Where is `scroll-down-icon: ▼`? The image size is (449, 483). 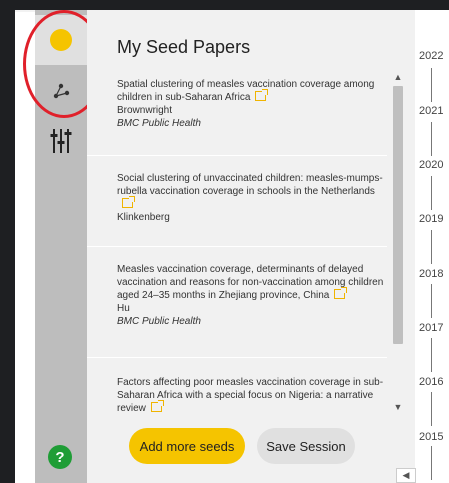
scroll-down-icon: ▼ is located at coordinates (398, 407).